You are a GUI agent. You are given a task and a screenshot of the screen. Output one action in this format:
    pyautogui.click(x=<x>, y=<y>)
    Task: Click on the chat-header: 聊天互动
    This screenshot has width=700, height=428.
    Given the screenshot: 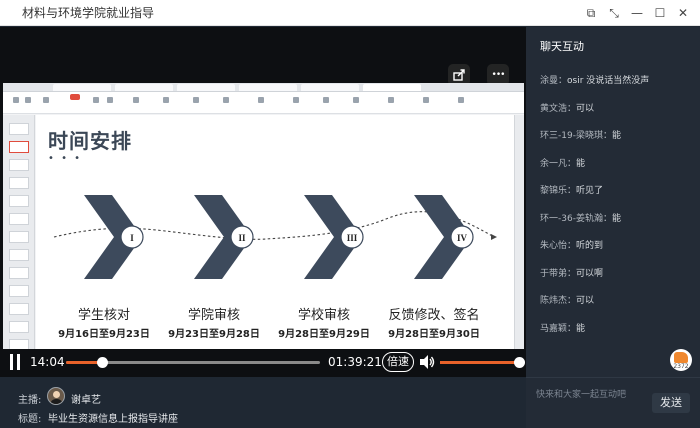 What is the action you would take?
    pyautogui.click(x=562, y=46)
    